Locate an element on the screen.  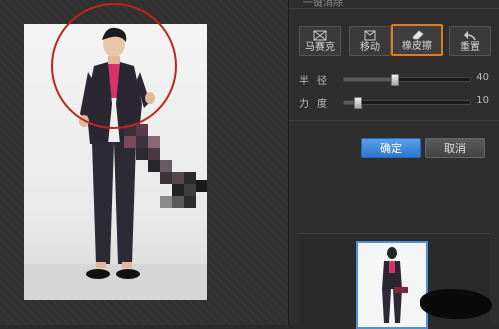
move-tool-button: 移动 is located at coordinates (370, 41).